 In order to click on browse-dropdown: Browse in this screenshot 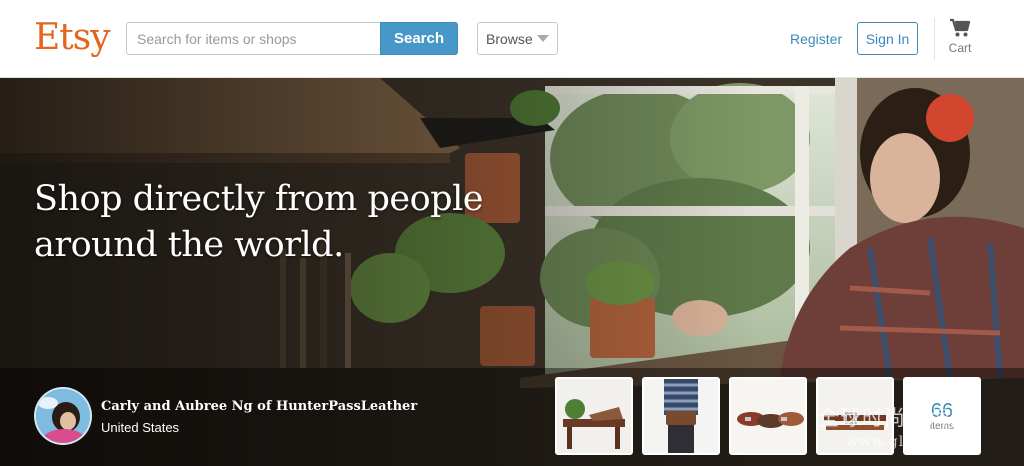, I will do `click(517, 38)`.